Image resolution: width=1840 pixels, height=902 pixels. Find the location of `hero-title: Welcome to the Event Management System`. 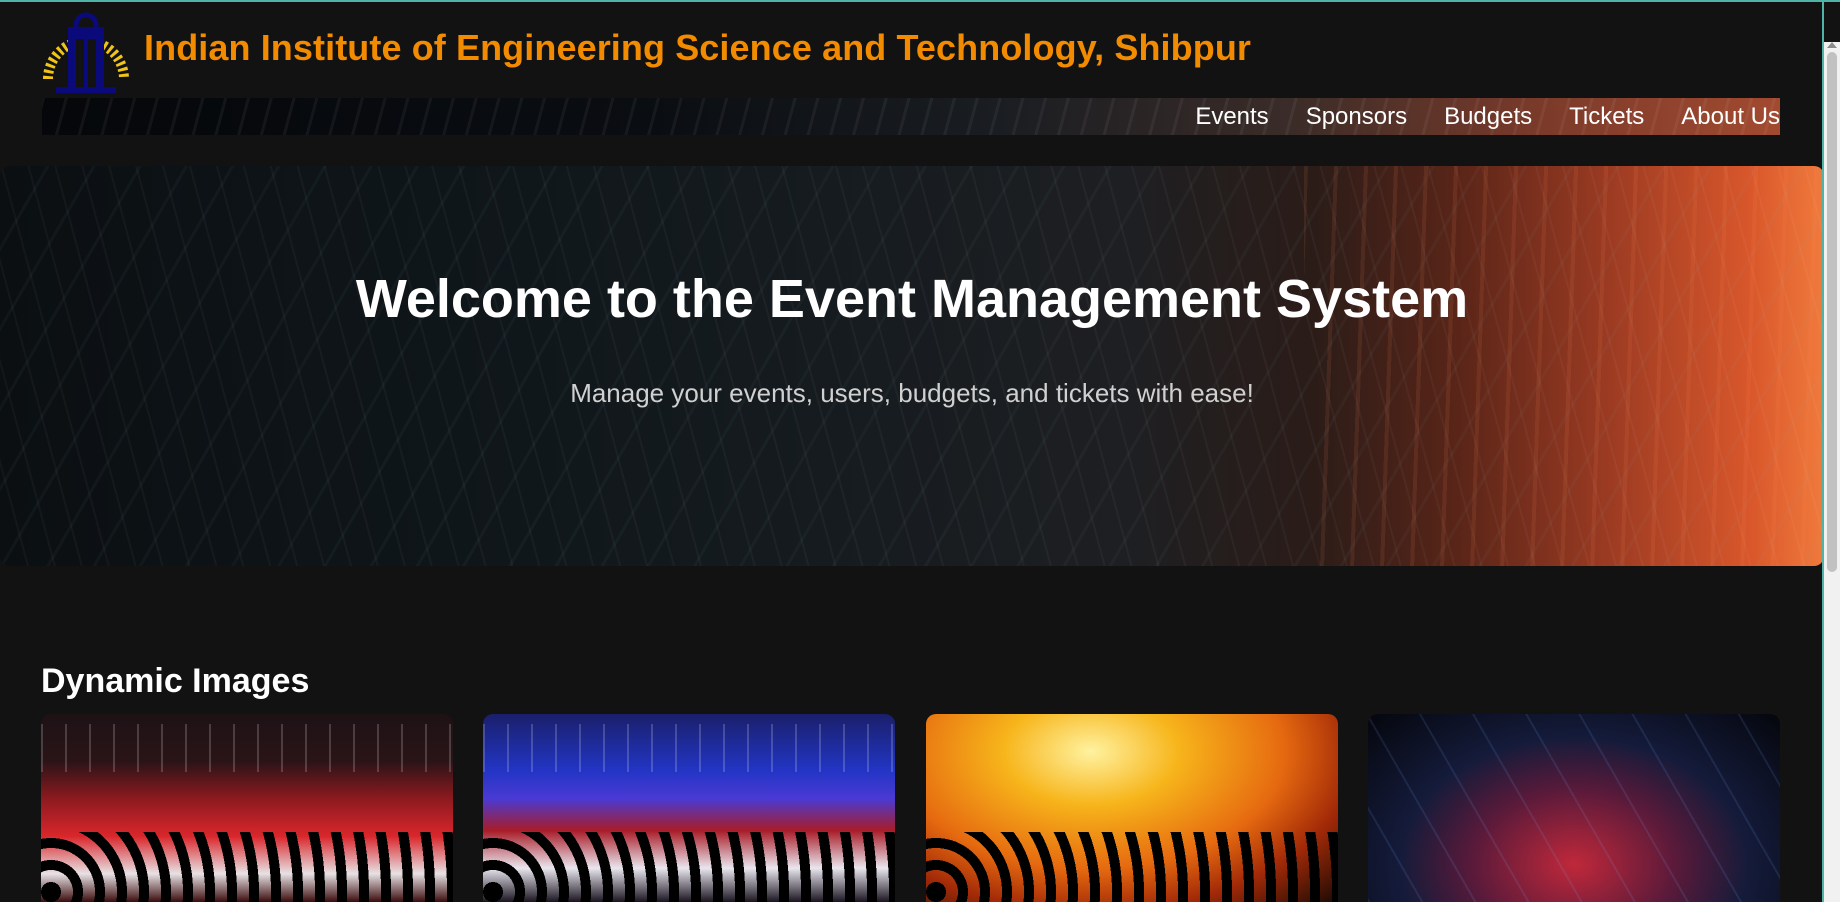

hero-title: Welcome to the Event Management System is located at coordinates (912, 299).